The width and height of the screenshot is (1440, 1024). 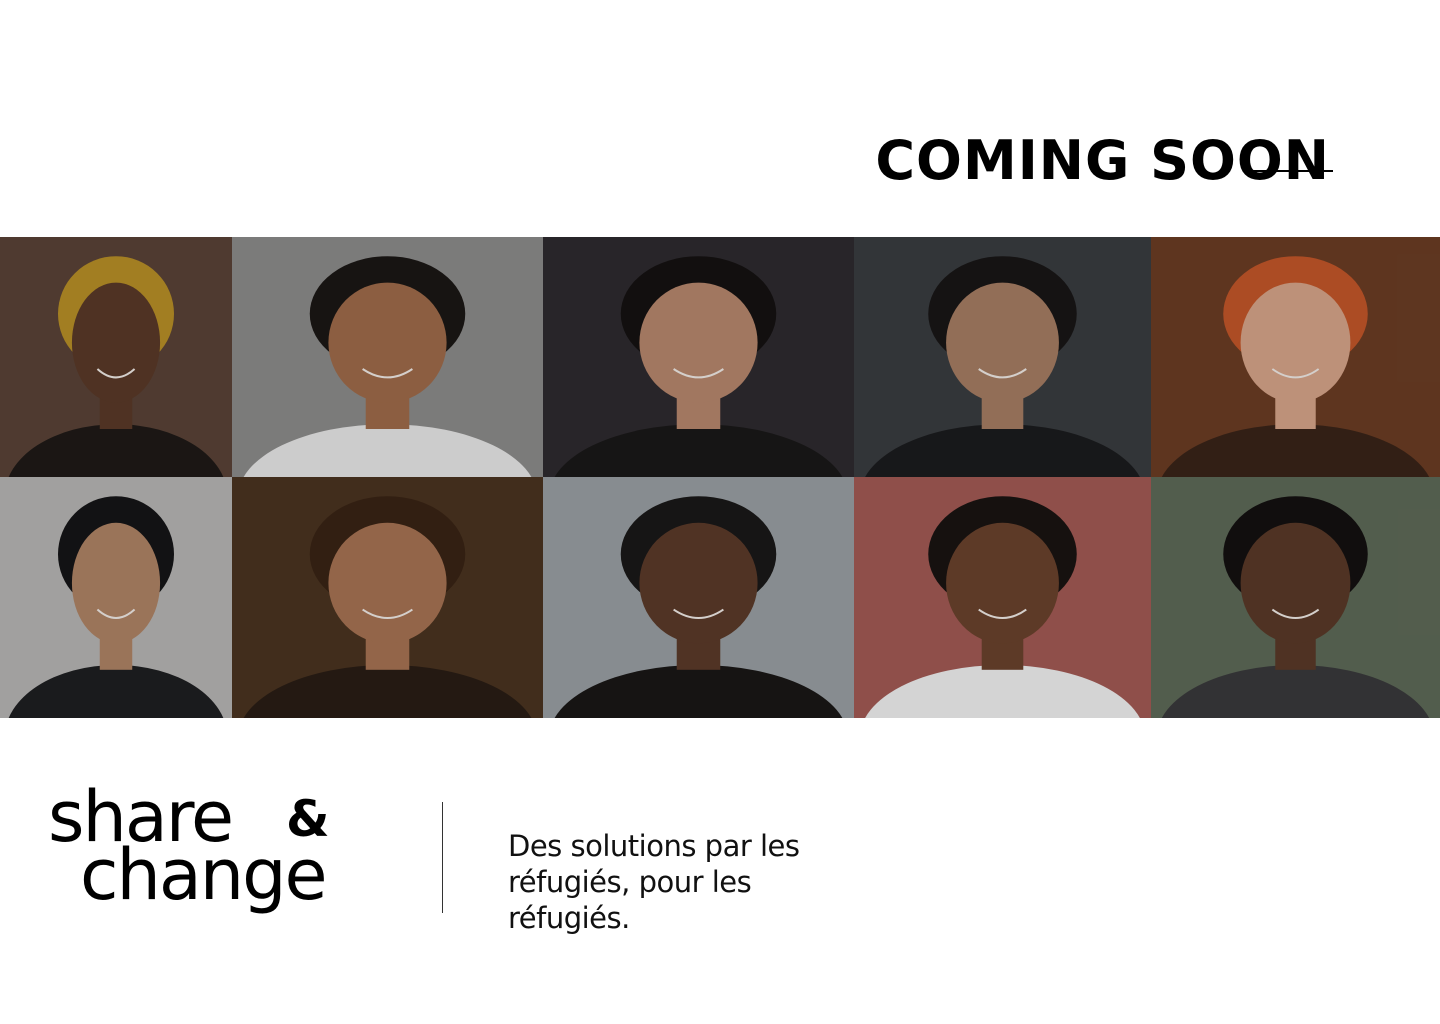 What do you see at coordinates (1289, 171) in the screenshot?
I see `title-underline` at bounding box center [1289, 171].